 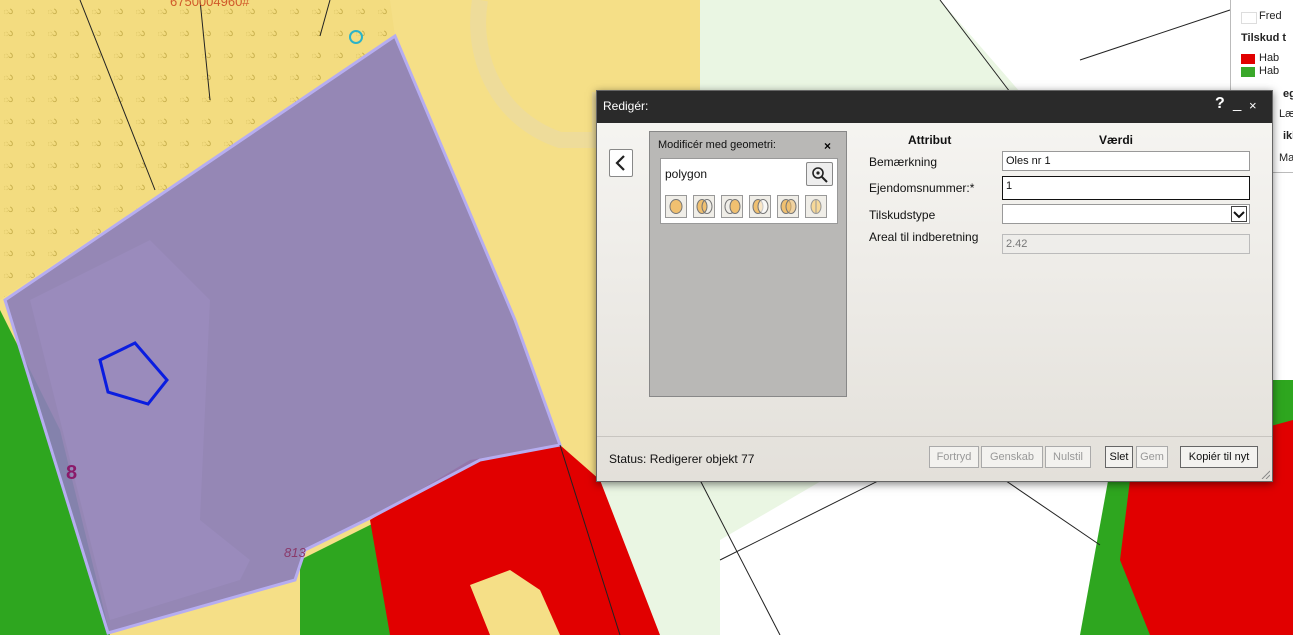 What do you see at coordinates (1126, 161) in the screenshot?
I see `bemaerkning-input: Oles nr 1` at bounding box center [1126, 161].